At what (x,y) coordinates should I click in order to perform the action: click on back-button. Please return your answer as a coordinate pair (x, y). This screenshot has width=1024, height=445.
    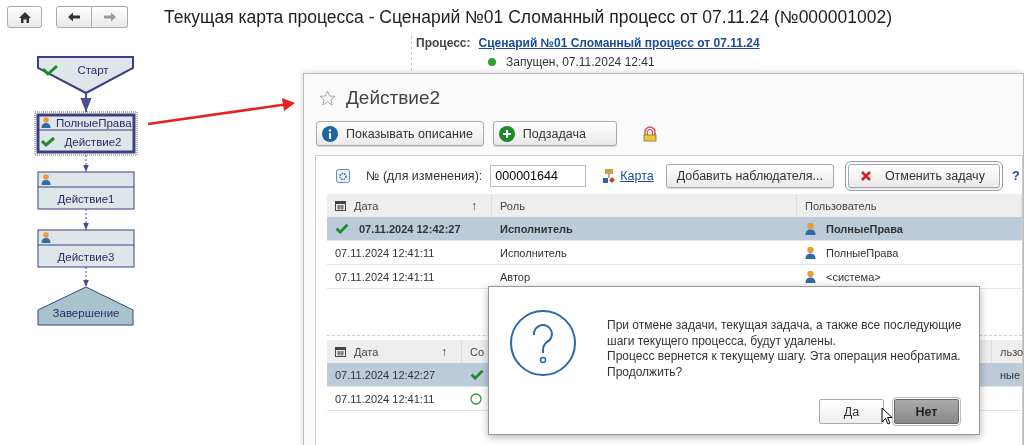
    Looking at the image, I should click on (74, 17).